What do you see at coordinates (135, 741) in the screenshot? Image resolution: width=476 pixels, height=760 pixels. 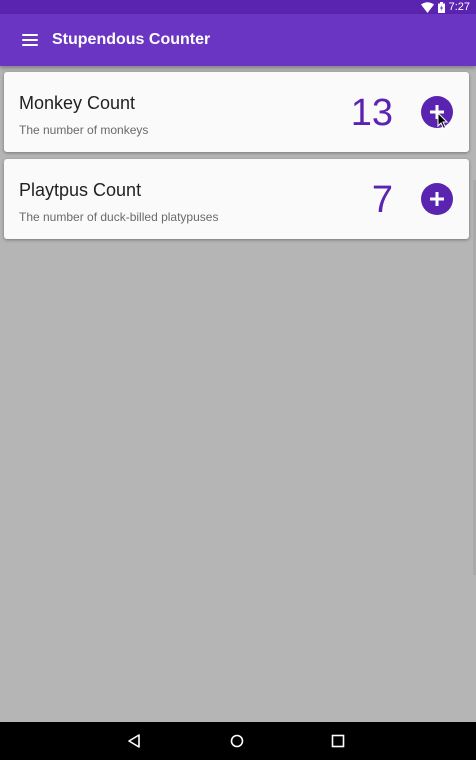 I see `back-icon` at bounding box center [135, 741].